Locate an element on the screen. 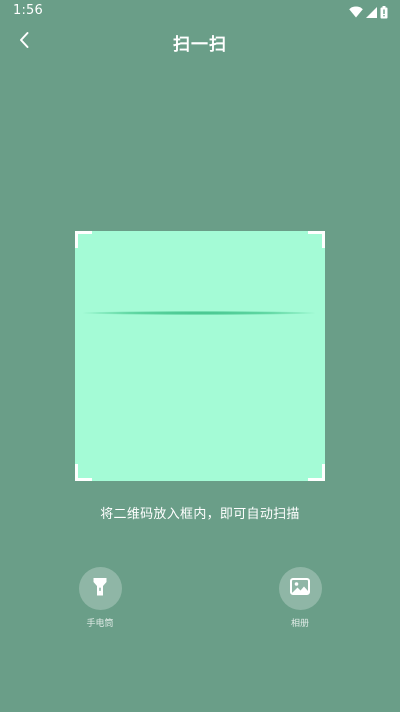 Image resolution: width=400 pixels, height=712 pixels. toolbar: 扫一扫 is located at coordinates (200, 42).